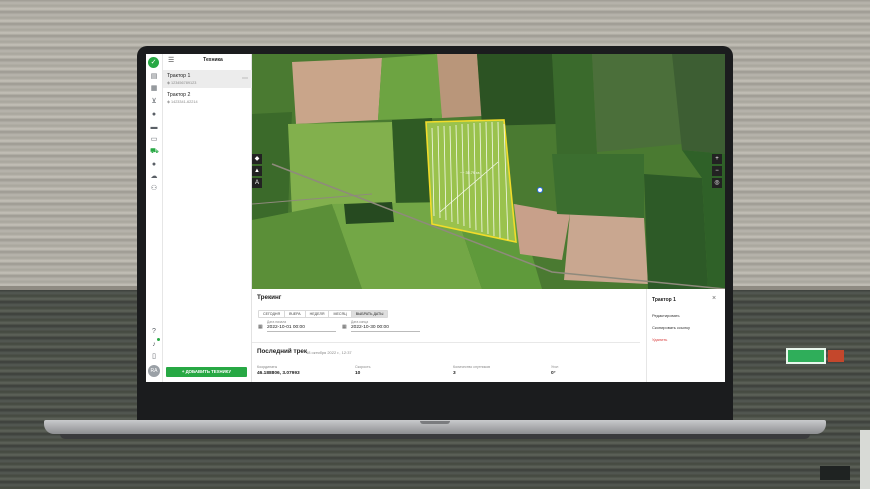 This screenshot has height=489, width=870. What do you see at coordinates (301, 328) in the screenshot?
I see `date-from-value: 2022-10-01 00:00` at bounding box center [301, 328].